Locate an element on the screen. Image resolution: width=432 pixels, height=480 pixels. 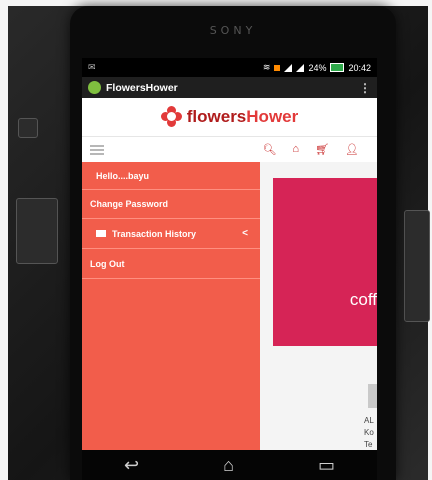
status-time: 20:42 is located at coordinates (359, 67).